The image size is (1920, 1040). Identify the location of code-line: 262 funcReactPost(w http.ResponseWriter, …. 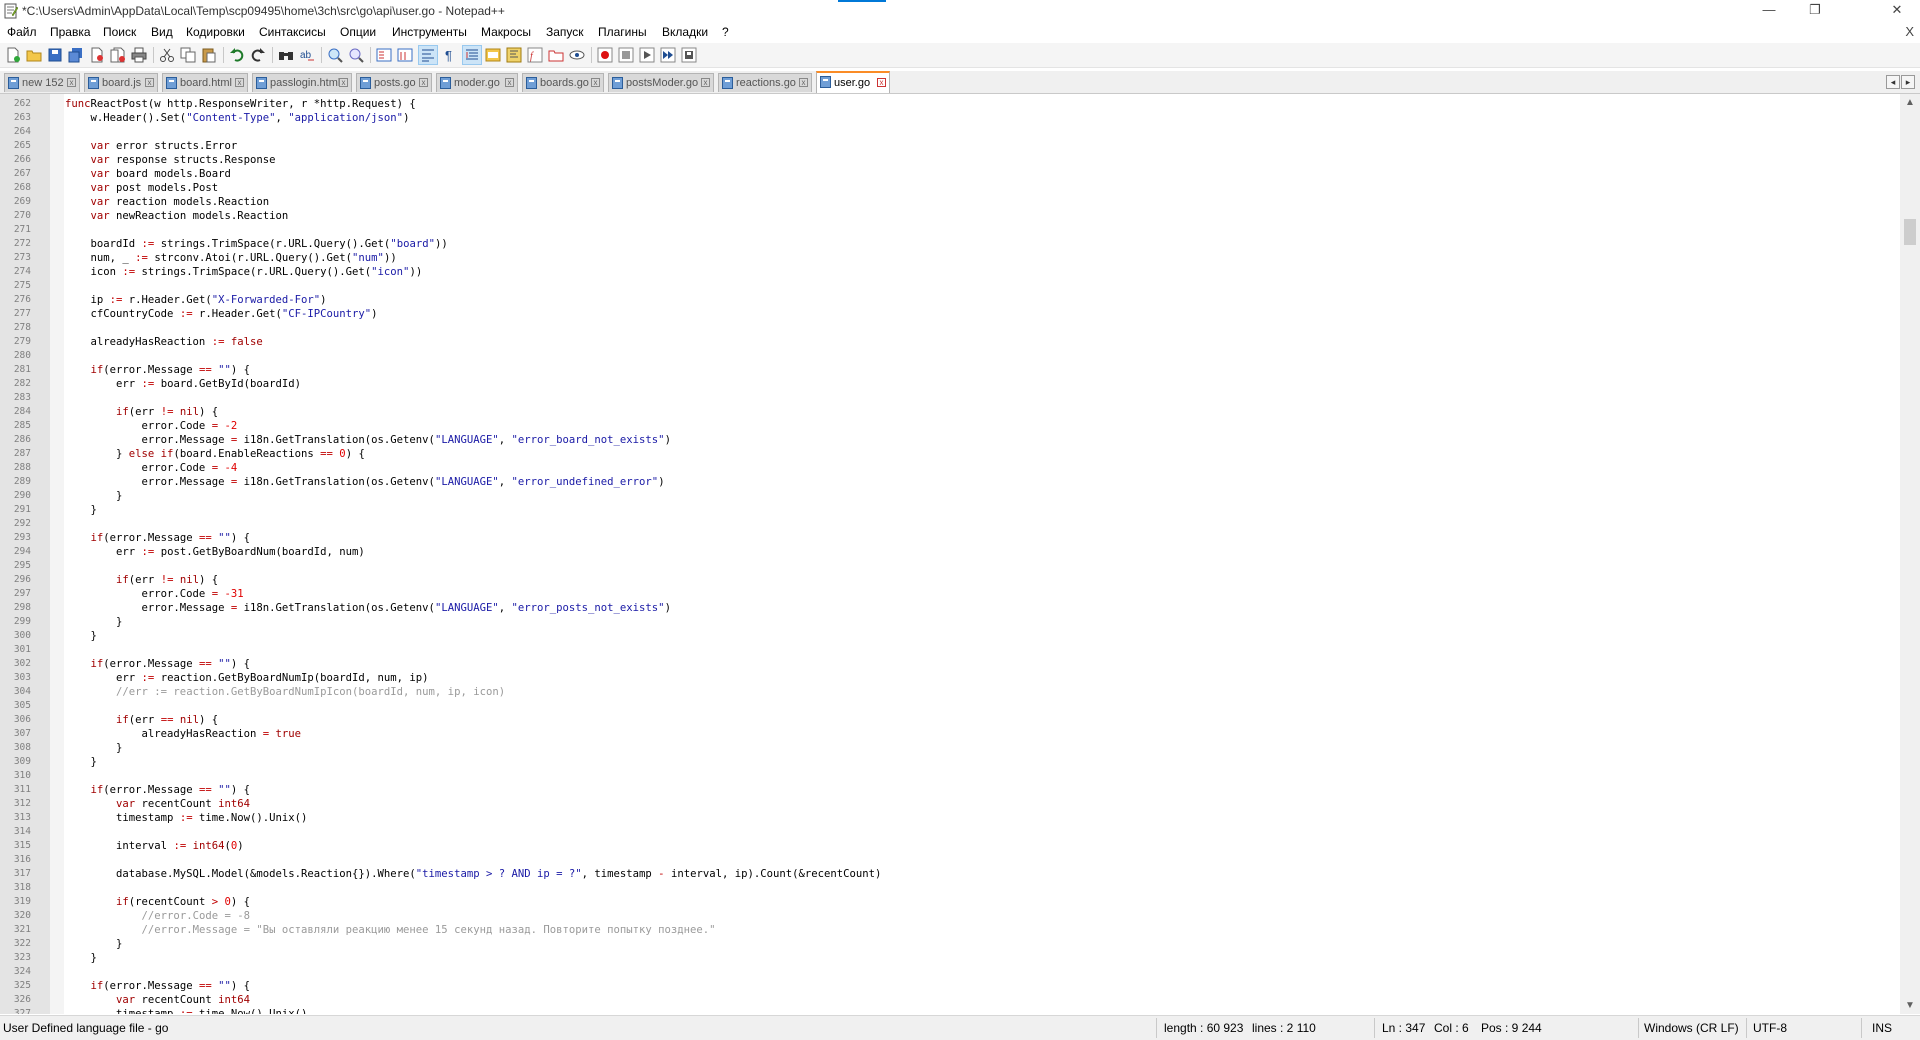
(950, 104).